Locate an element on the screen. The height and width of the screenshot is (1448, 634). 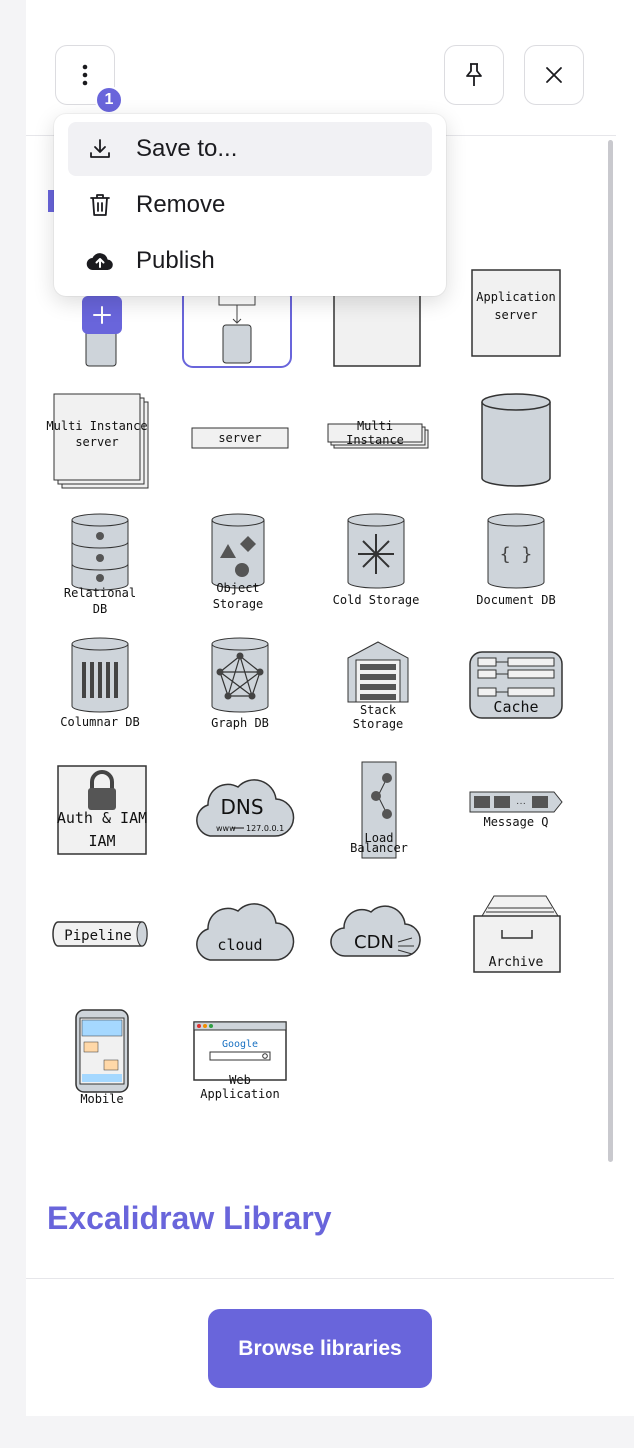
canvas-bottom-edge is located at coordinates (317, 1432).